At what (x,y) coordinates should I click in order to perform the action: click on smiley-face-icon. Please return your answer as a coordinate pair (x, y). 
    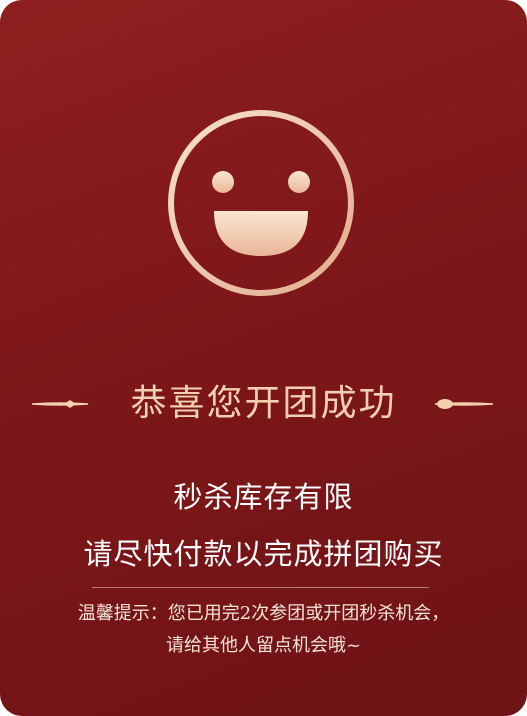
    Looking at the image, I should click on (261, 203).